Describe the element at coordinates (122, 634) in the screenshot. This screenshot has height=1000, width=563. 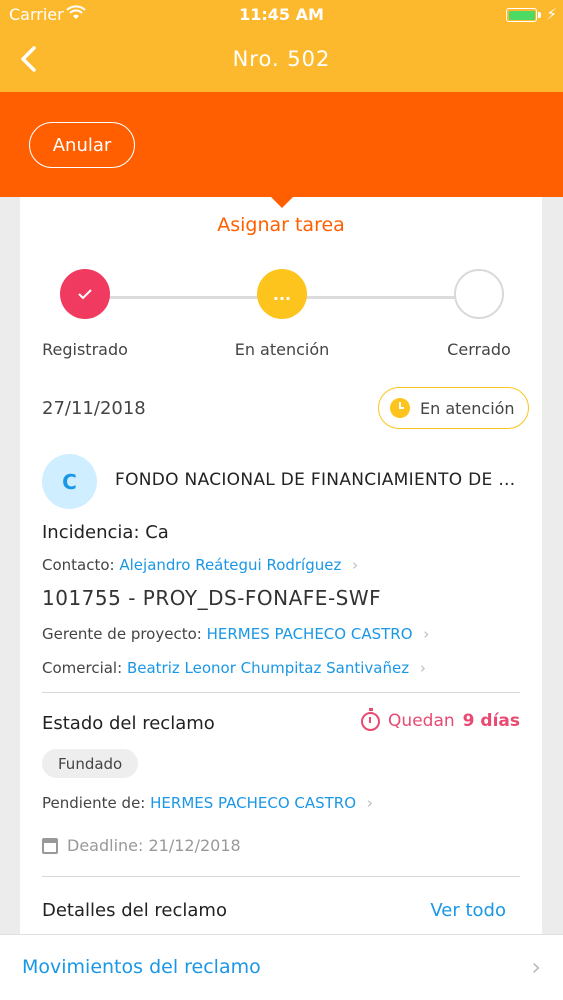
I see `project-manager-label: Gerente de proyecto:` at that location.